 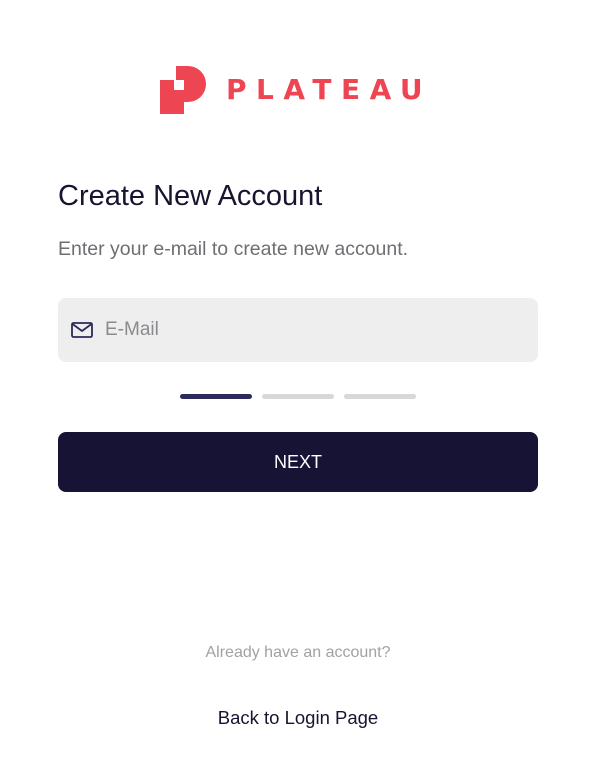 I want to click on next-button: NEXT, so click(x=298, y=462).